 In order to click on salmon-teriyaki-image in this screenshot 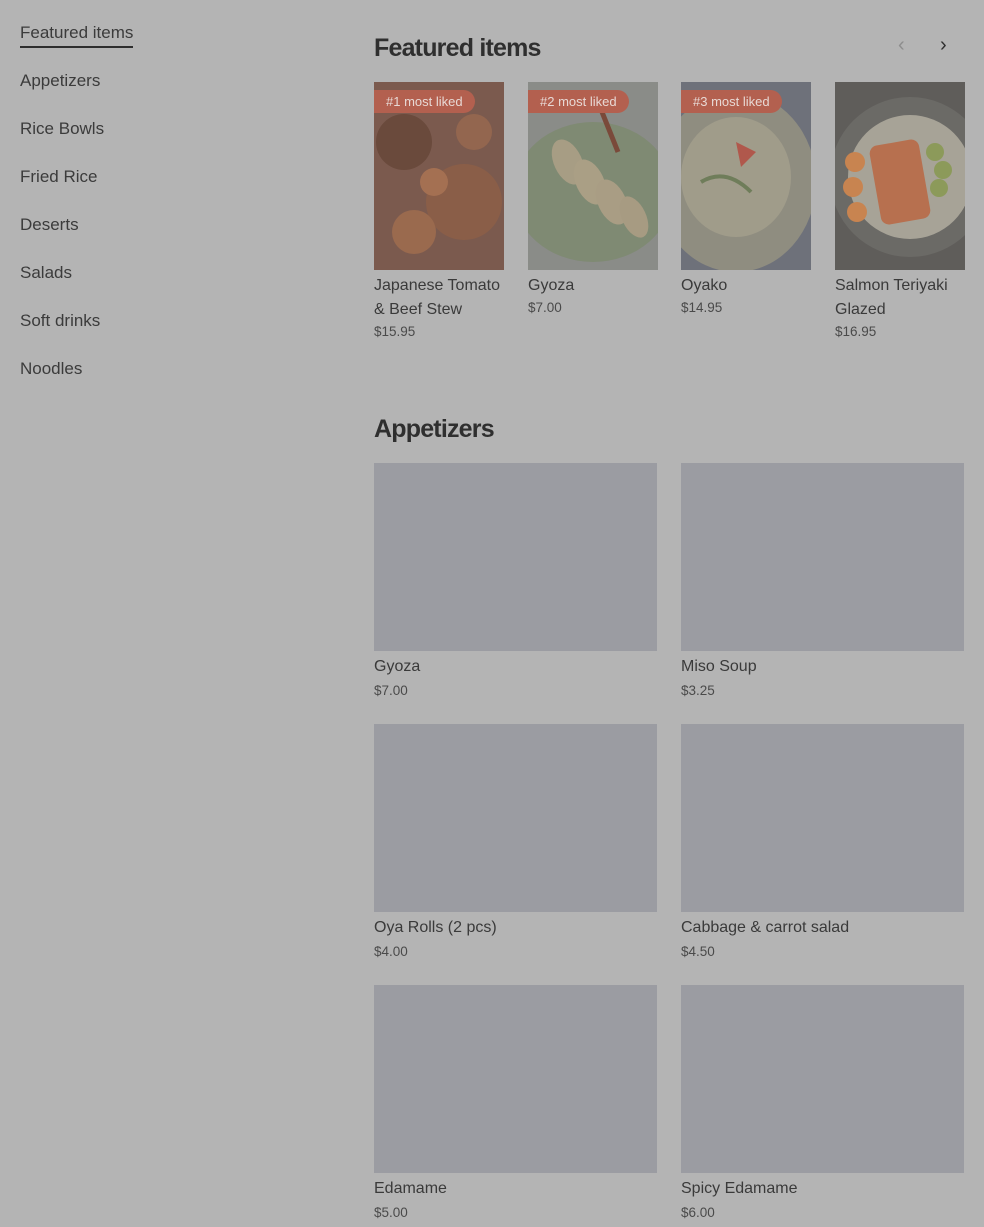, I will do `click(900, 176)`.